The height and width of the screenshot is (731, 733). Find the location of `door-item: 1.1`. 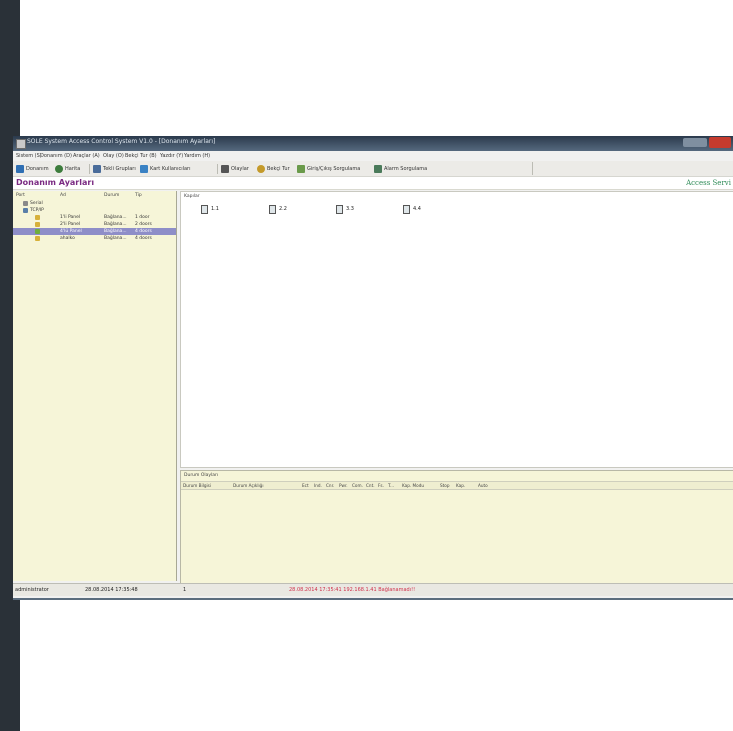

door-item: 1.1 is located at coordinates (210, 209).